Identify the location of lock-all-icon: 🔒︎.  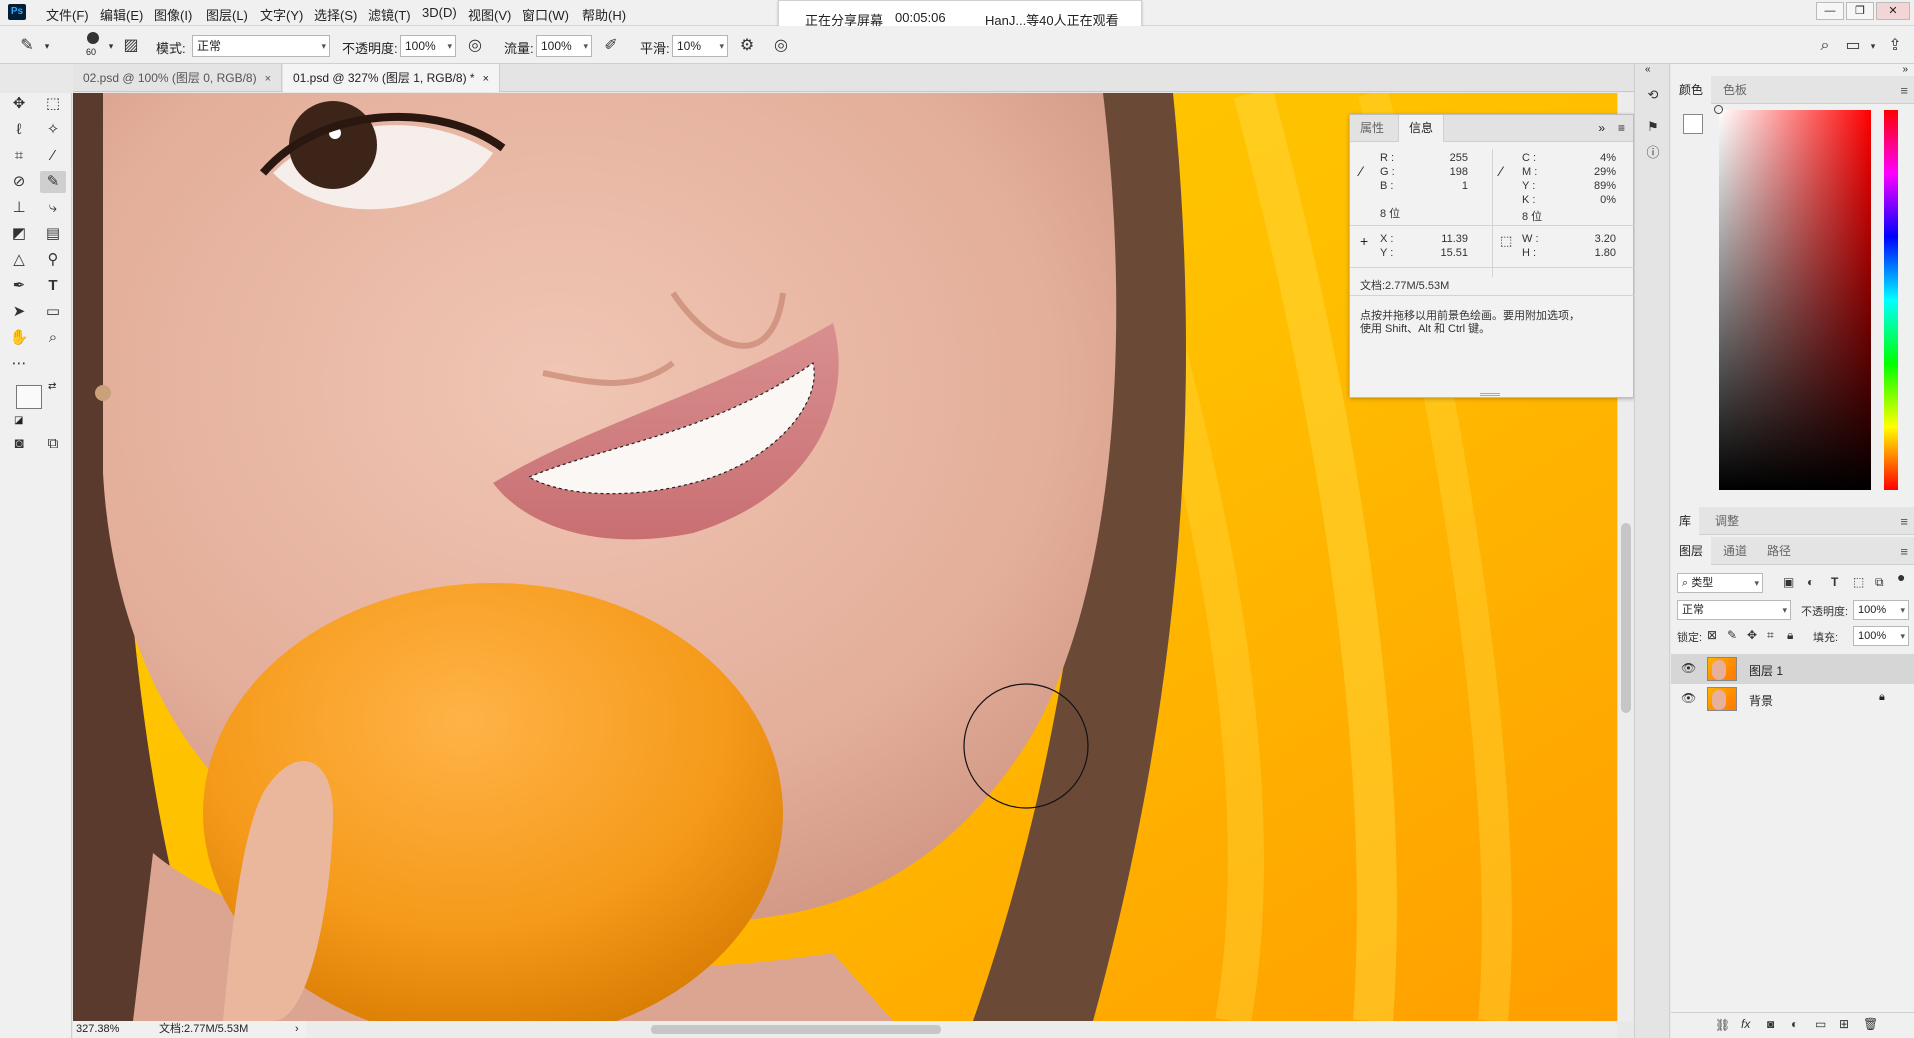
(1790, 635).